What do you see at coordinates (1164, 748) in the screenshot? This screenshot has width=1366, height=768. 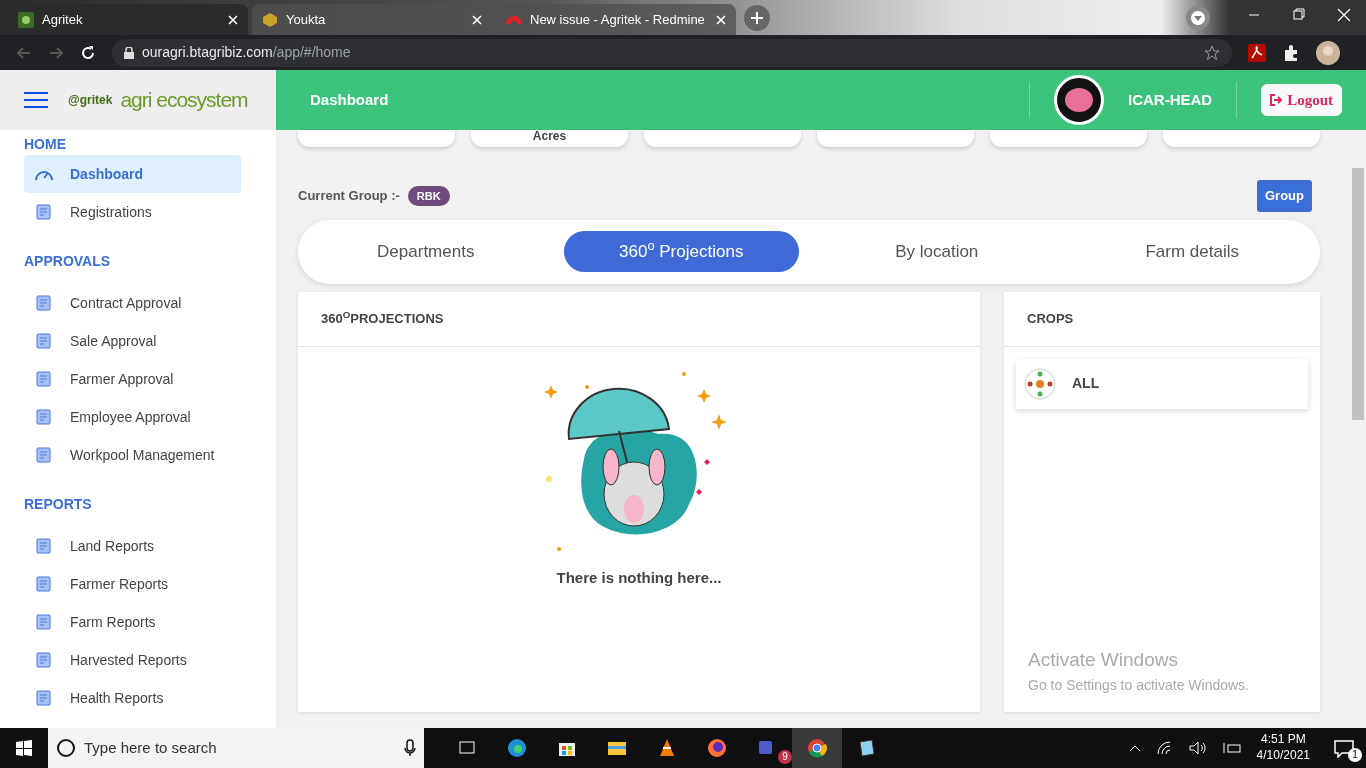 I see `wifi-icon` at bounding box center [1164, 748].